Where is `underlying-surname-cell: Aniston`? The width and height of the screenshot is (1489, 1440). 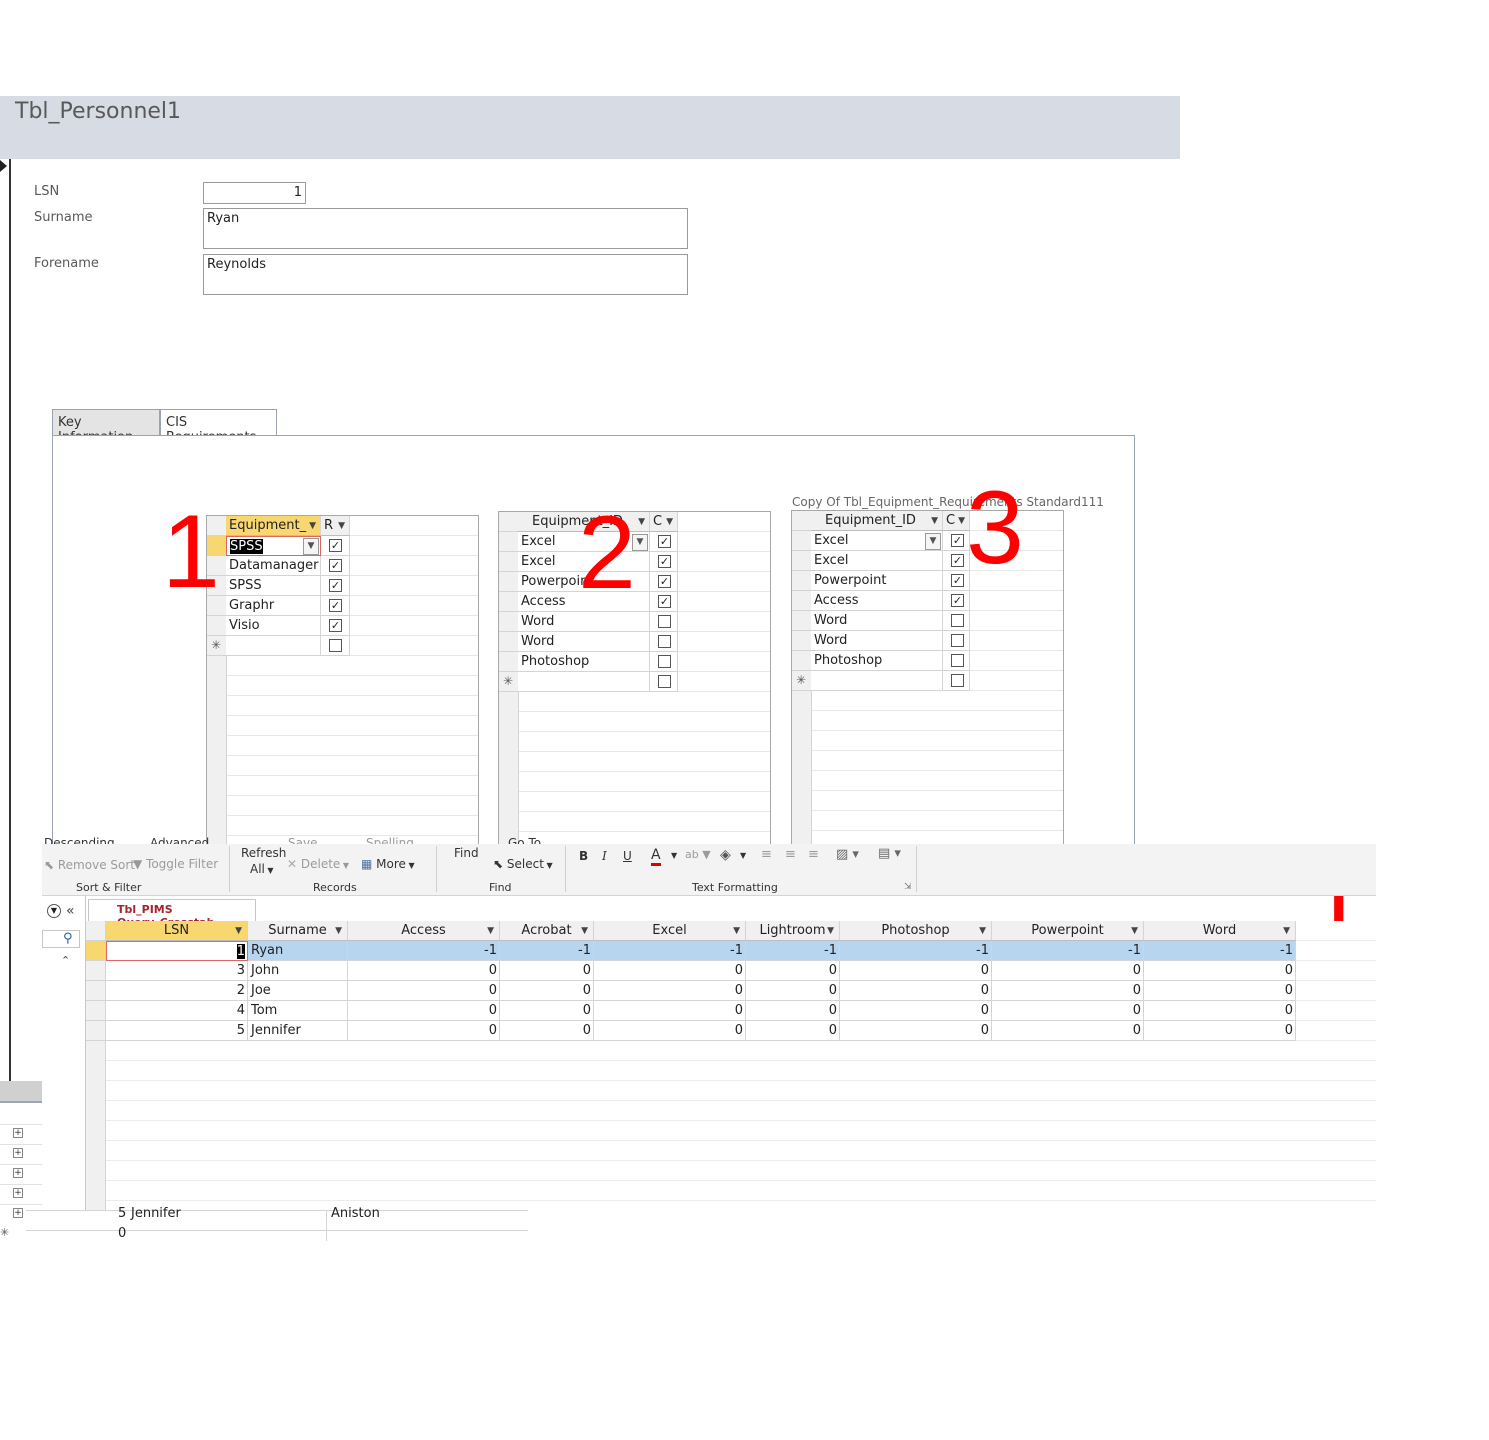
underlying-surname-cell: Aniston is located at coordinates (355, 1213).